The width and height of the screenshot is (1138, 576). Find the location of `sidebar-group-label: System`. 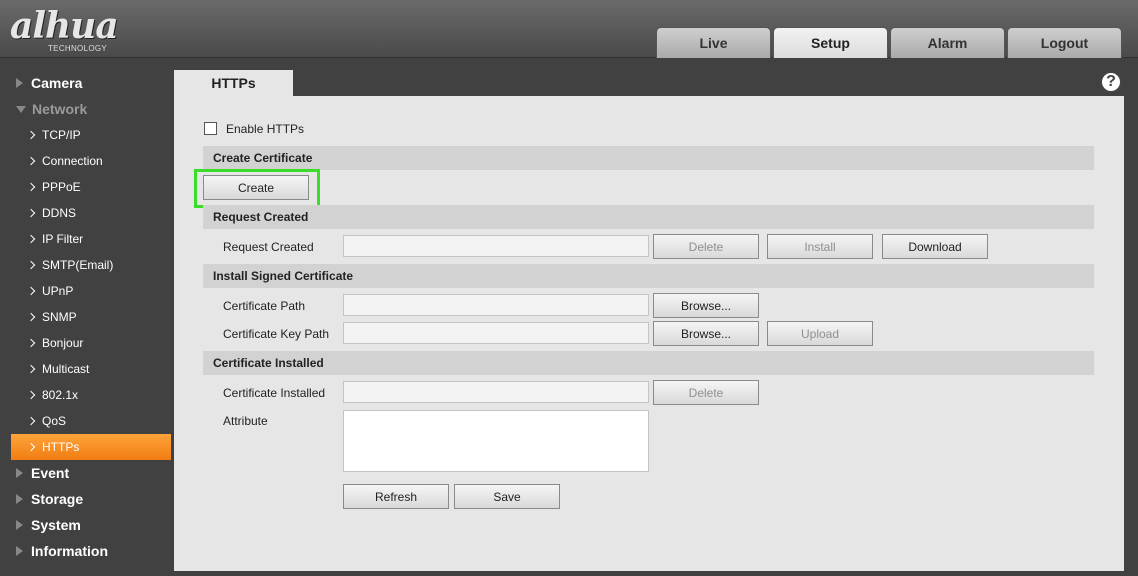

sidebar-group-label: System is located at coordinates (56, 525).